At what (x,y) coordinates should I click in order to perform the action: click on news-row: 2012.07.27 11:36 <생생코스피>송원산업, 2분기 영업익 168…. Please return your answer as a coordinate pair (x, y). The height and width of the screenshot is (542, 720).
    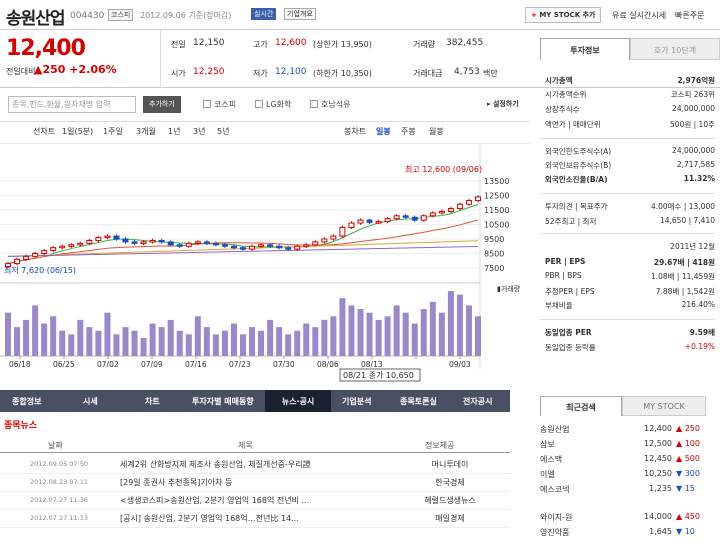
    Looking at the image, I should click on (255, 501).